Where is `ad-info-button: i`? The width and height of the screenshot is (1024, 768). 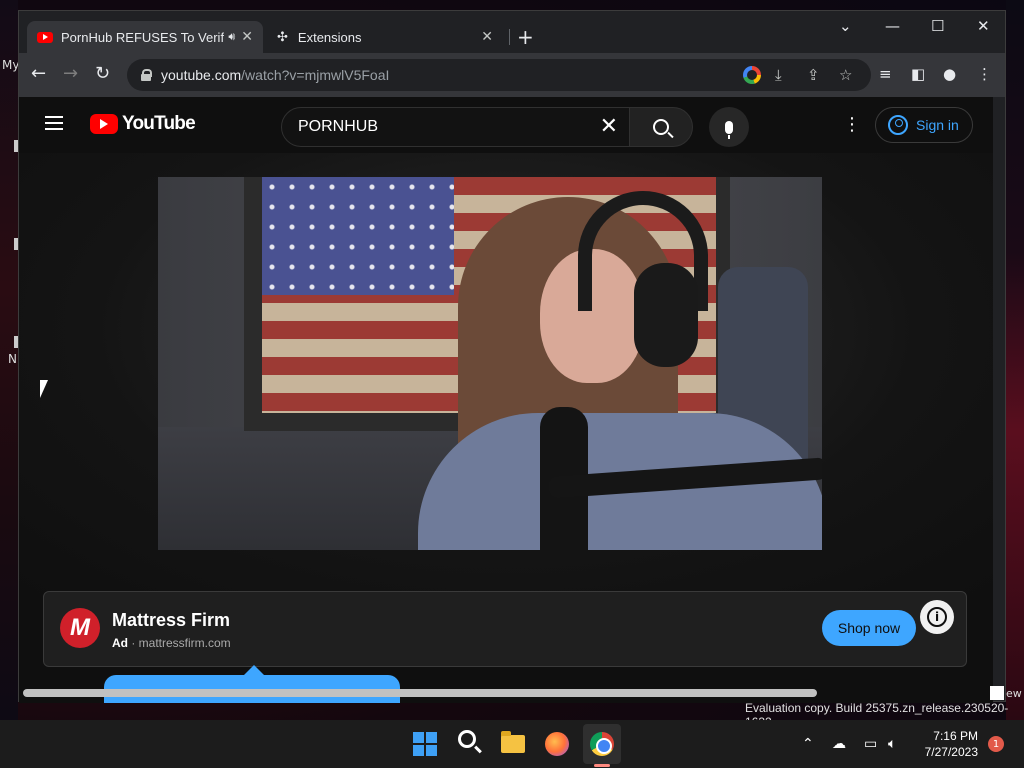 ad-info-button: i is located at coordinates (937, 617).